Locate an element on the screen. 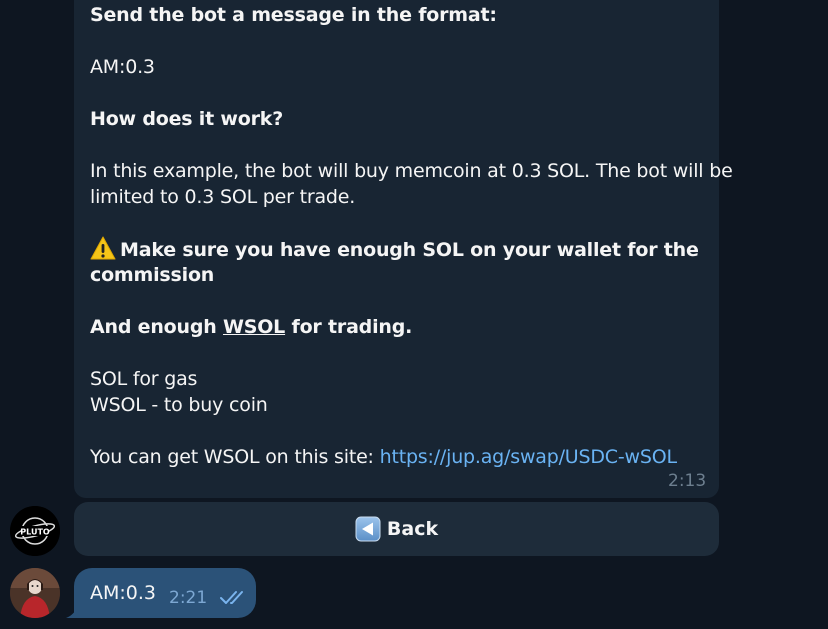 This screenshot has height=629, width=828. jup-swap-link: https://jup.ag/swap/USDC-wSOL is located at coordinates (528, 457).